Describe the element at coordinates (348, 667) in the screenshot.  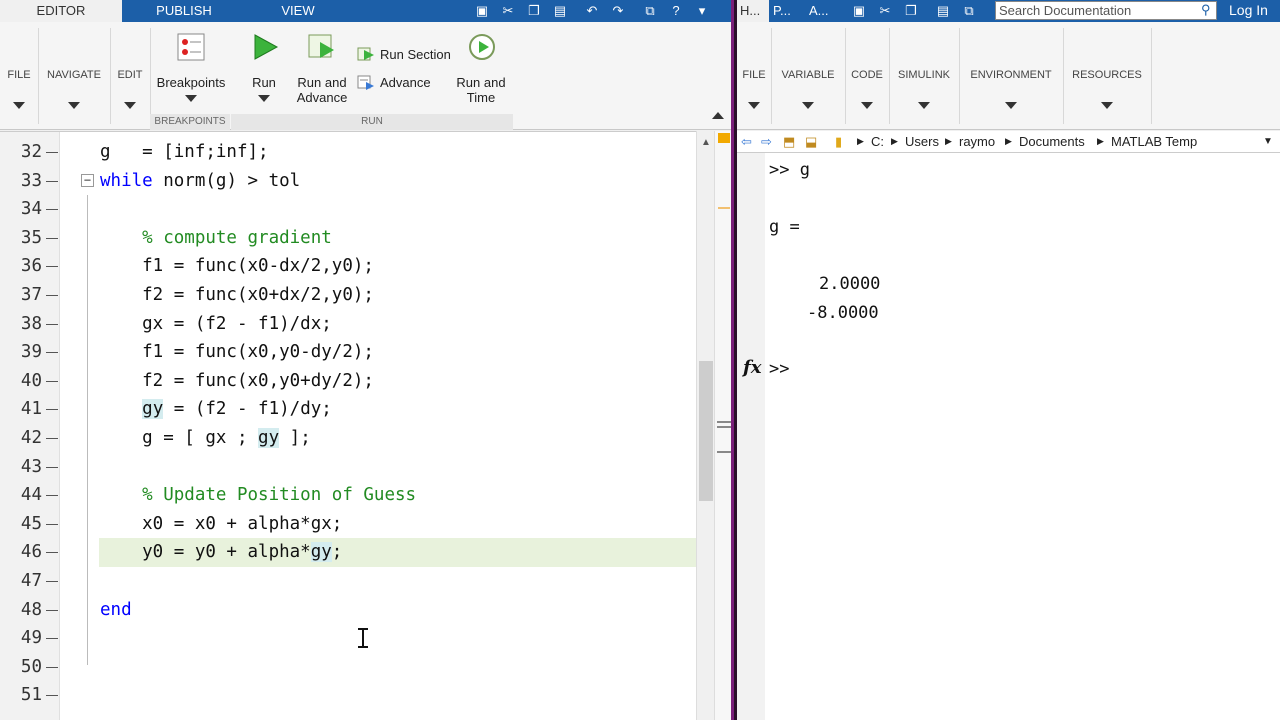
I see `code-line: 50` at that location.